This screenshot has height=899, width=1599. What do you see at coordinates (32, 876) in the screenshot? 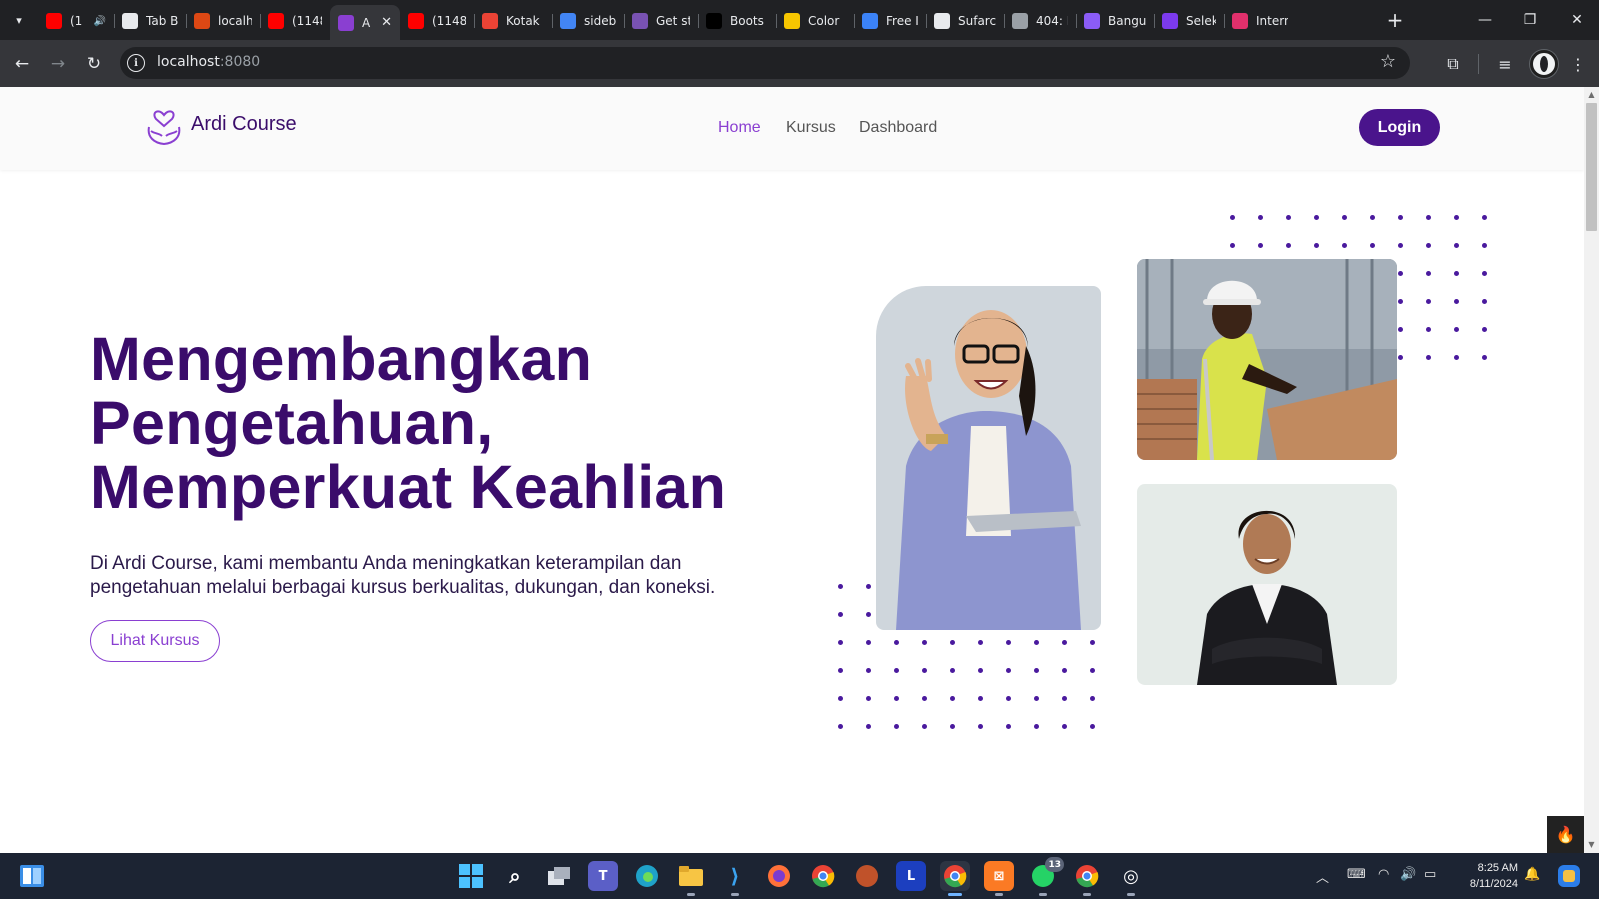
I see `widgets-icon` at bounding box center [32, 876].